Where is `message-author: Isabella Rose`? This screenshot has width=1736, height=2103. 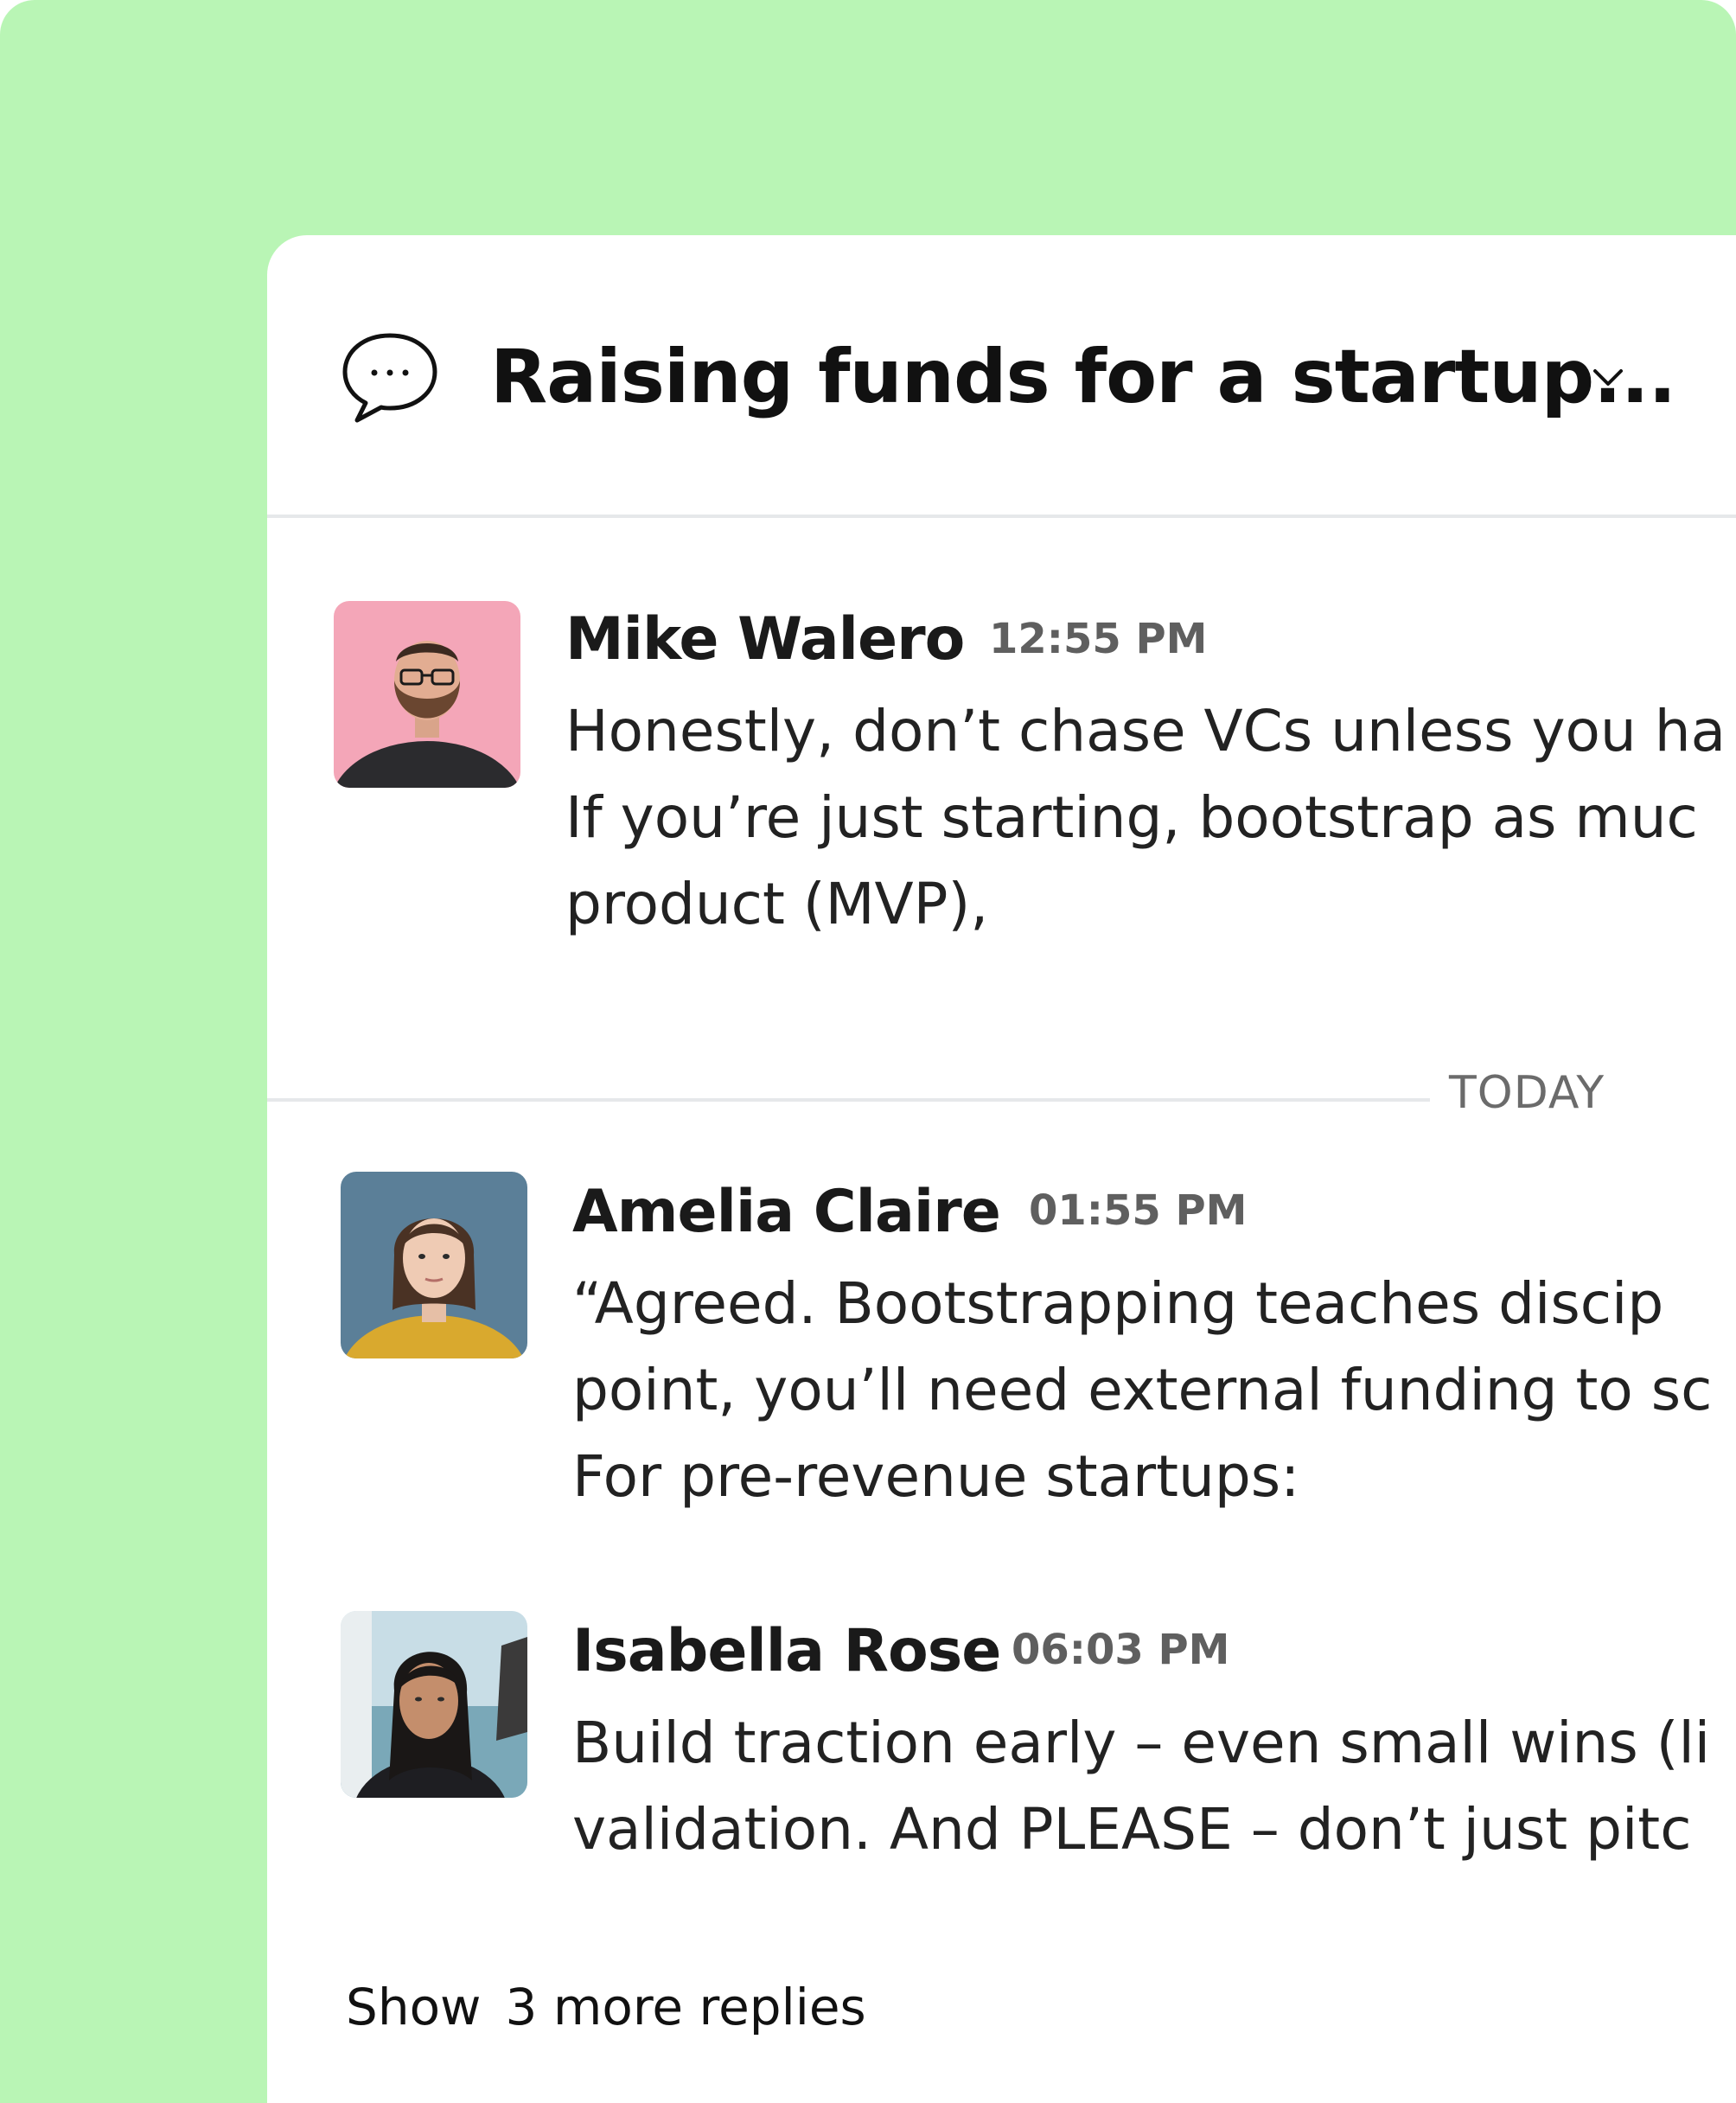
message-author: Isabella Rose is located at coordinates (786, 1651).